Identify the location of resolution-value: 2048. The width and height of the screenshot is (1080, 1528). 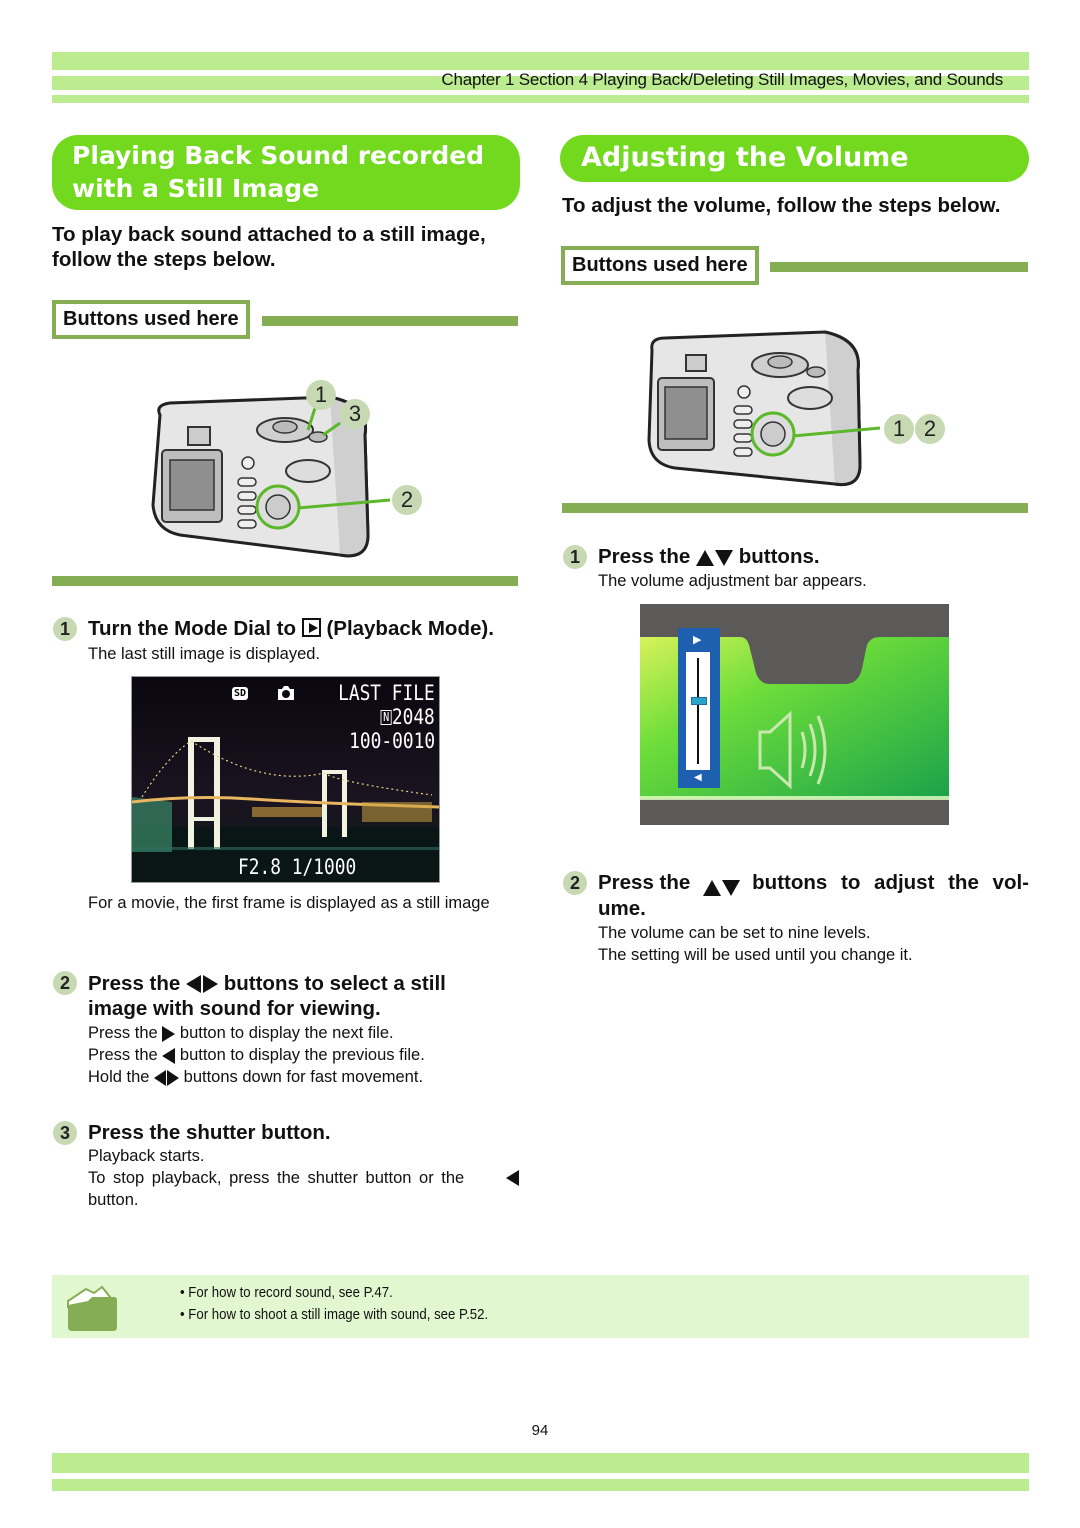
(413, 717).